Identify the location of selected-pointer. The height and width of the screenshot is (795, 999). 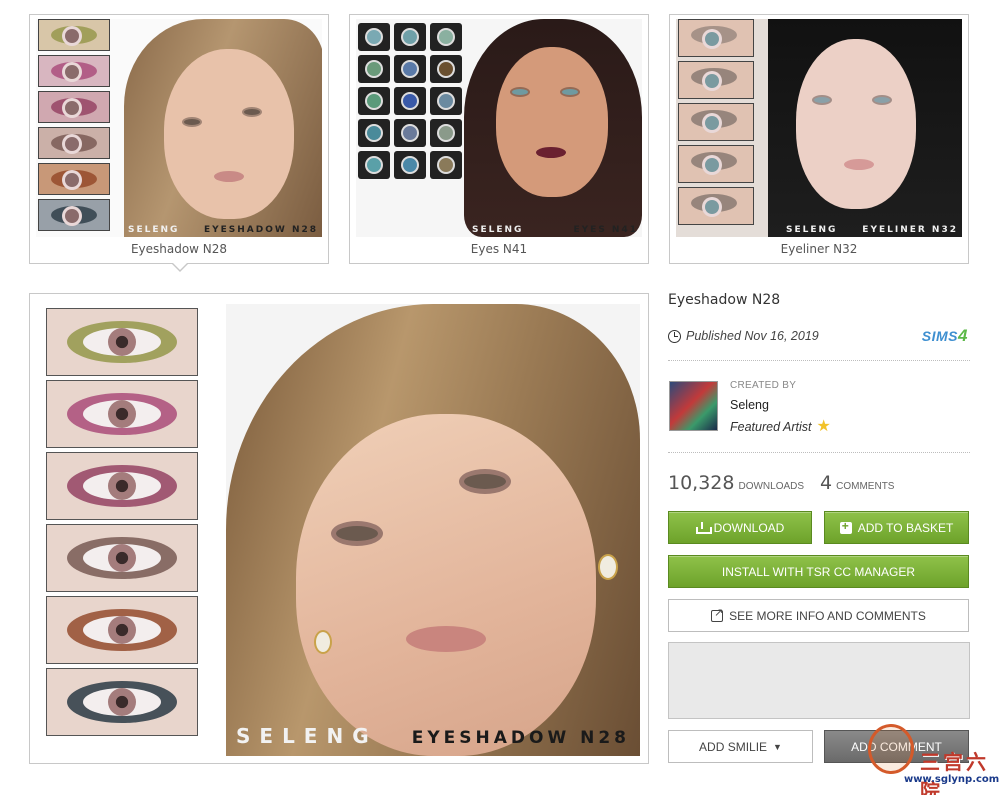
(180, 267).